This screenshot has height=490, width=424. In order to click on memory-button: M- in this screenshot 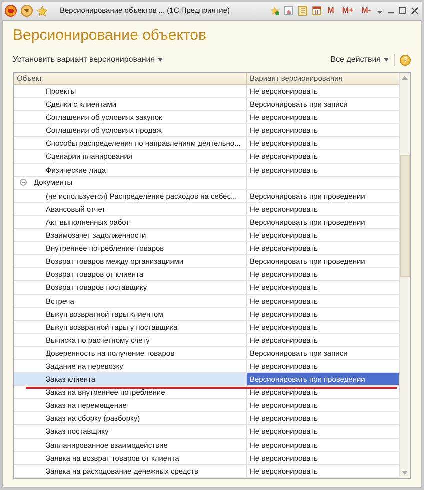, I will do `click(366, 11)`.